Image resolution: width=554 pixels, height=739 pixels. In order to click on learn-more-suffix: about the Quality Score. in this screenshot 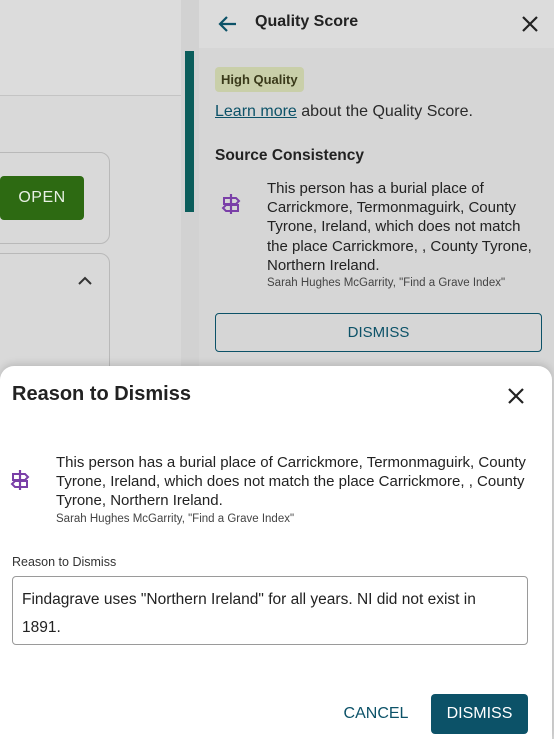, I will do `click(384, 111)`.